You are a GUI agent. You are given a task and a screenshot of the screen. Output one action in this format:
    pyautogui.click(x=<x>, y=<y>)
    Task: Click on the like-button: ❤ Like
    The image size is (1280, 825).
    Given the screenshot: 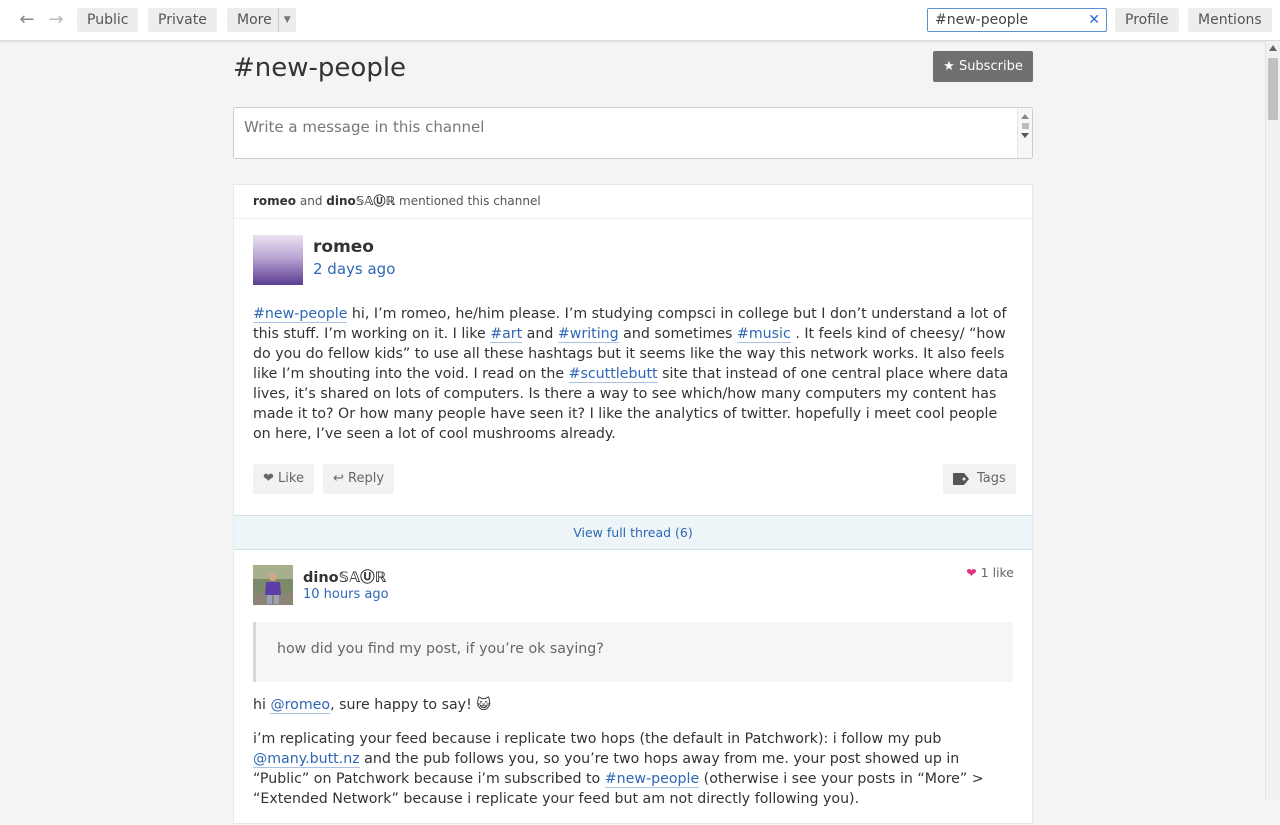 What is the action you would take?
    pyautogui.click(x=283, y=479)
    